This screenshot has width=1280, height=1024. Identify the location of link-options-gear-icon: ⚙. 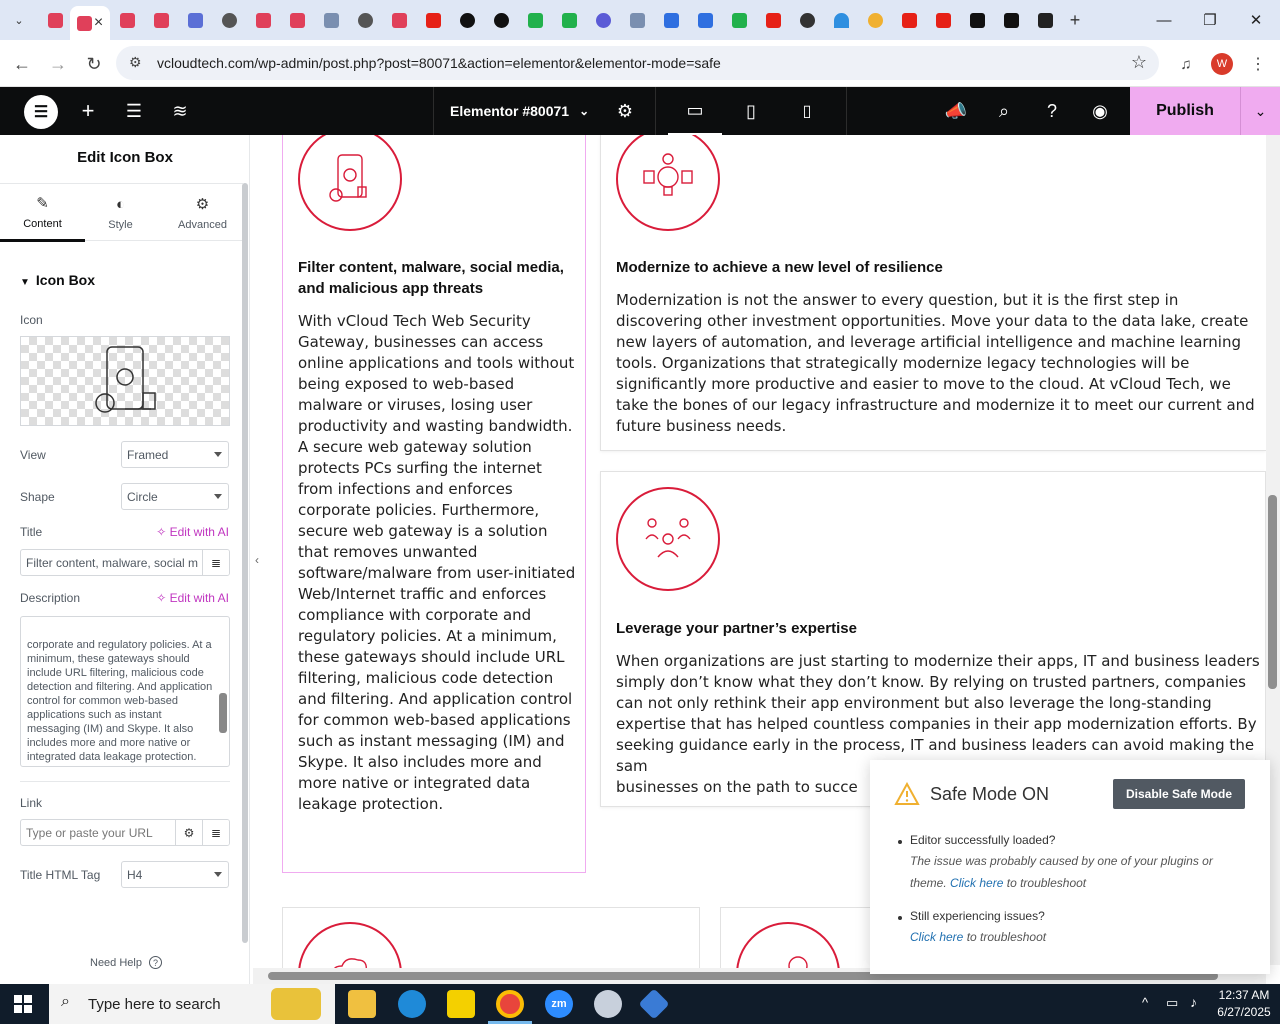
(188, 832).